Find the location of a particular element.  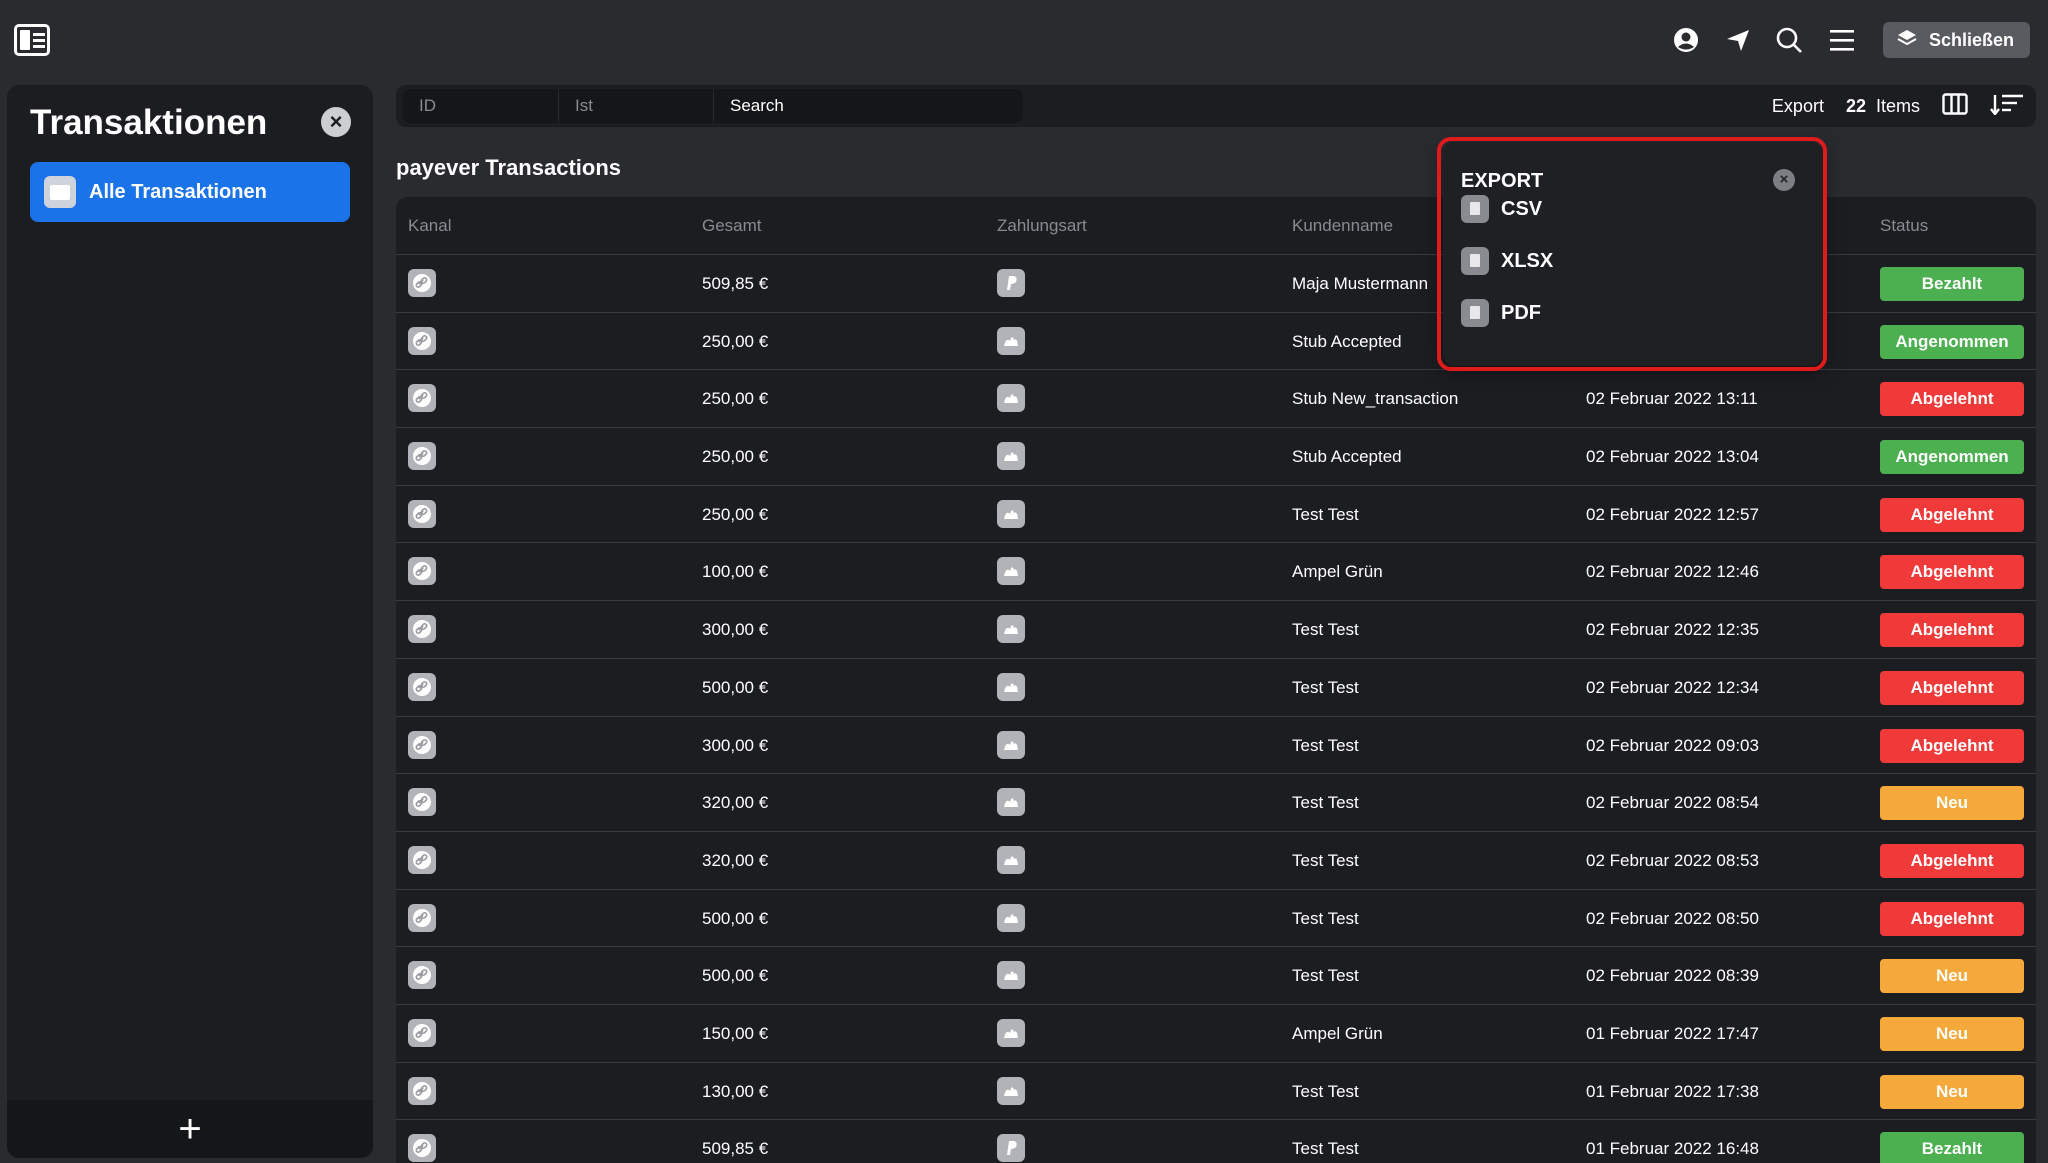

menu-icon is located at coordinates (1842, 40).